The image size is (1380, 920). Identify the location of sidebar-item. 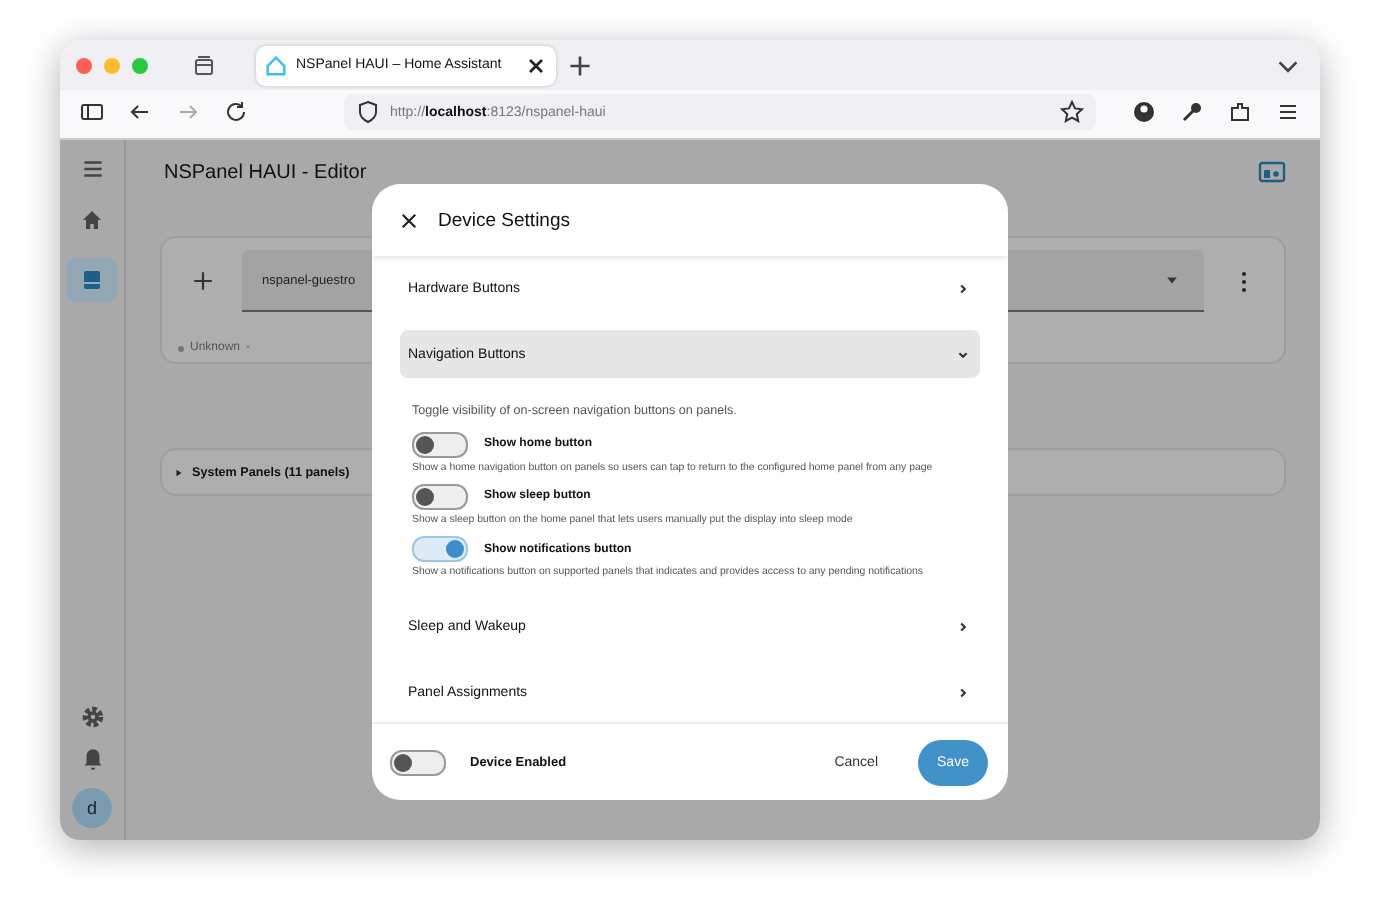
(92, 280).